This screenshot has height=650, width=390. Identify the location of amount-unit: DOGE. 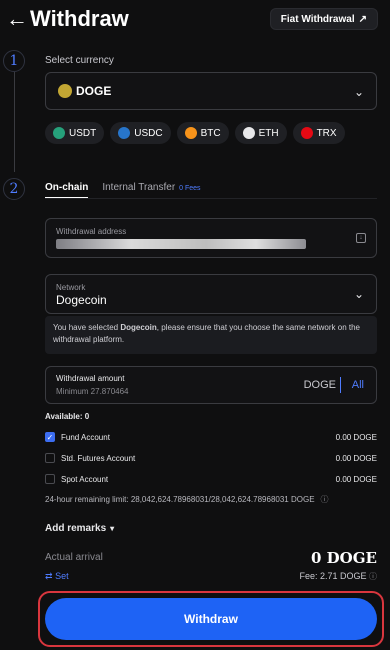
(319, 385).